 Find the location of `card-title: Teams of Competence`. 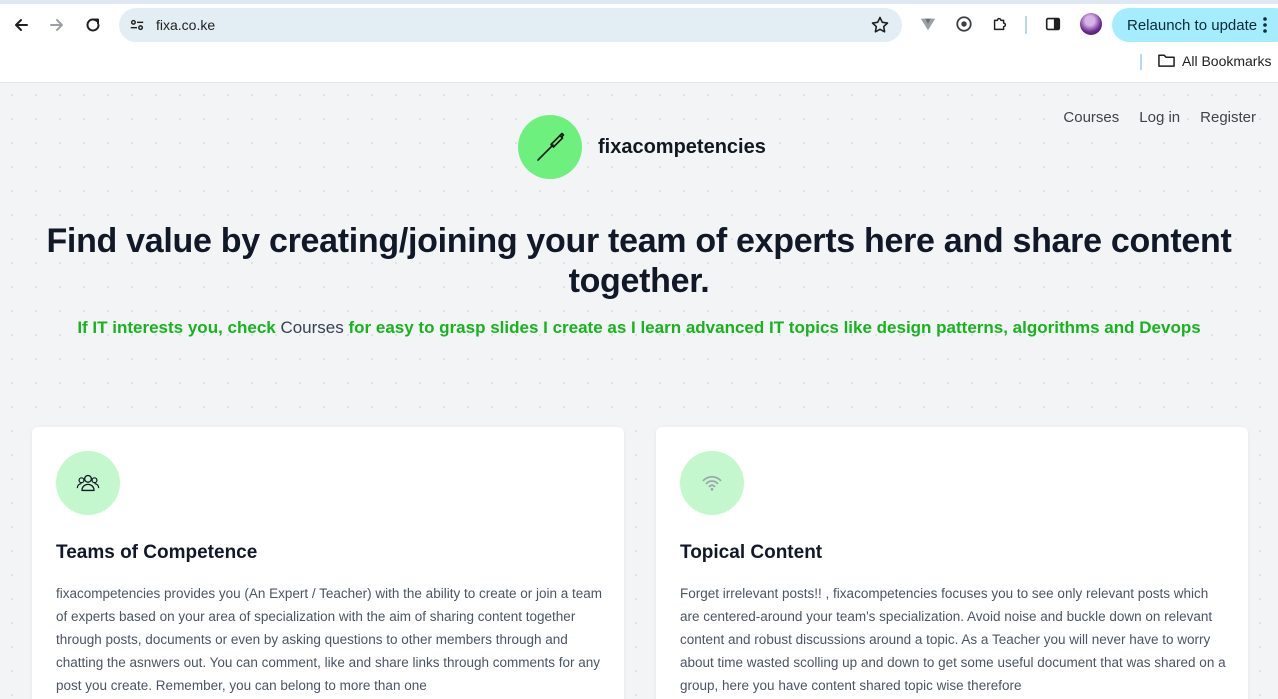

card-title: Teams of Competence is located at coordinates (157, 552).